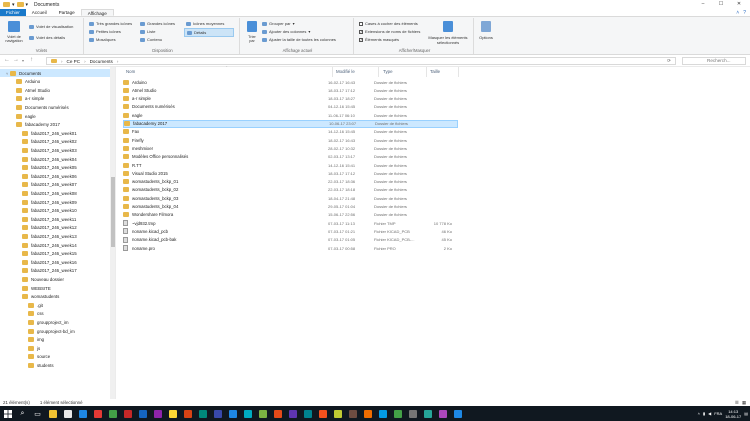 The width and height of the screenshot is (750, 421). Describe the element at coordinates (388, 23) in the screenshot. I see `item-checkboxes-toggle: Cases à cocher des éléments` at that location.